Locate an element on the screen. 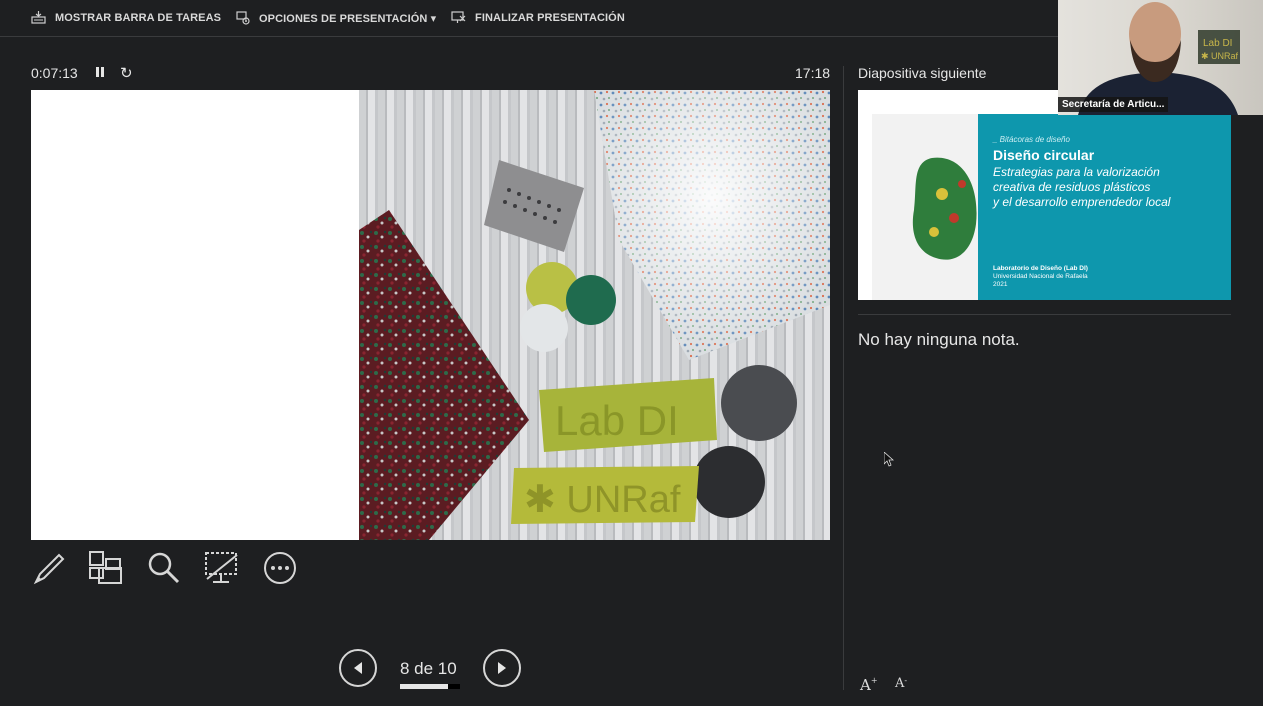  restart-icon: ↻ is located at coordinates (126, 73).